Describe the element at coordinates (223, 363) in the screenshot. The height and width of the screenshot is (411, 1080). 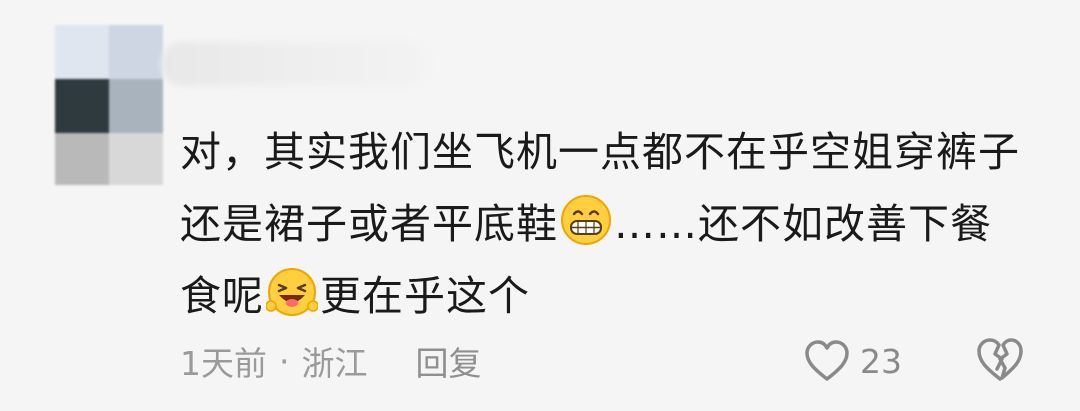
I see `comment-time: 1天前` at that location.